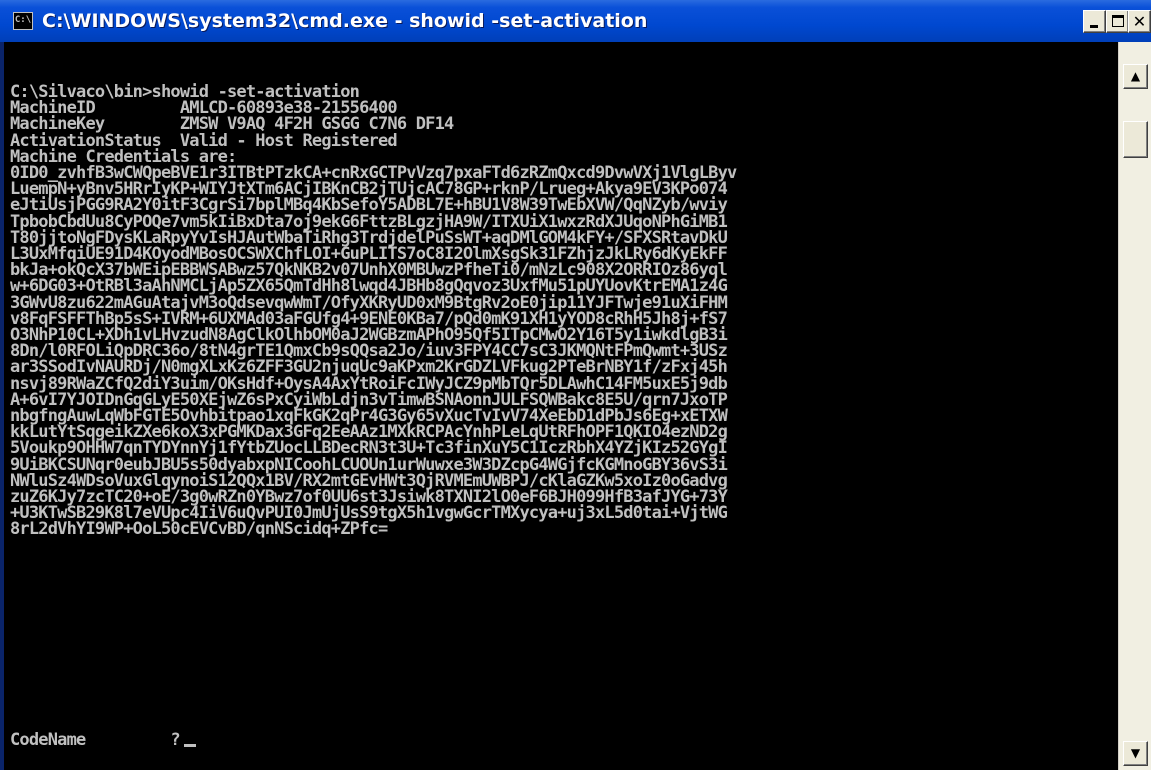 The image size is (1151, 770). What do you see at coordinates (189, 745) in the screenshot?
I see `text-cursor` at bounding box center [189, 745].